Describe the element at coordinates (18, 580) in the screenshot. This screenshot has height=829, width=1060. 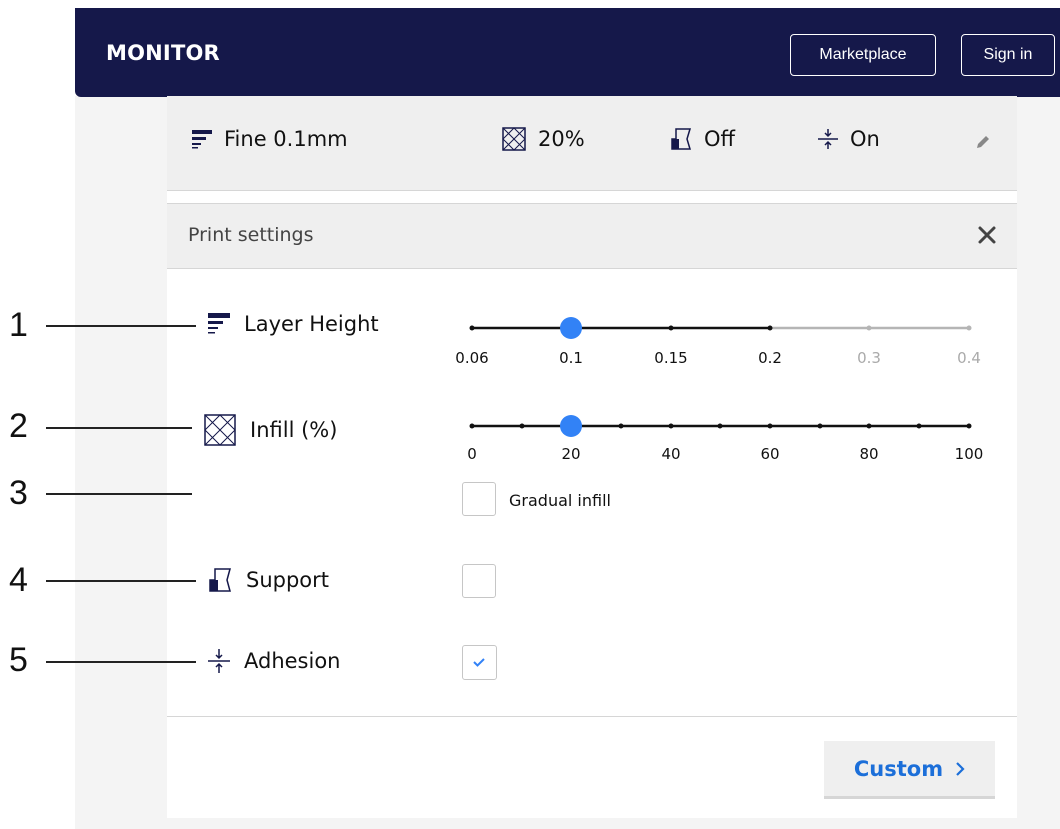
I see `callout-number: 4` at that location.